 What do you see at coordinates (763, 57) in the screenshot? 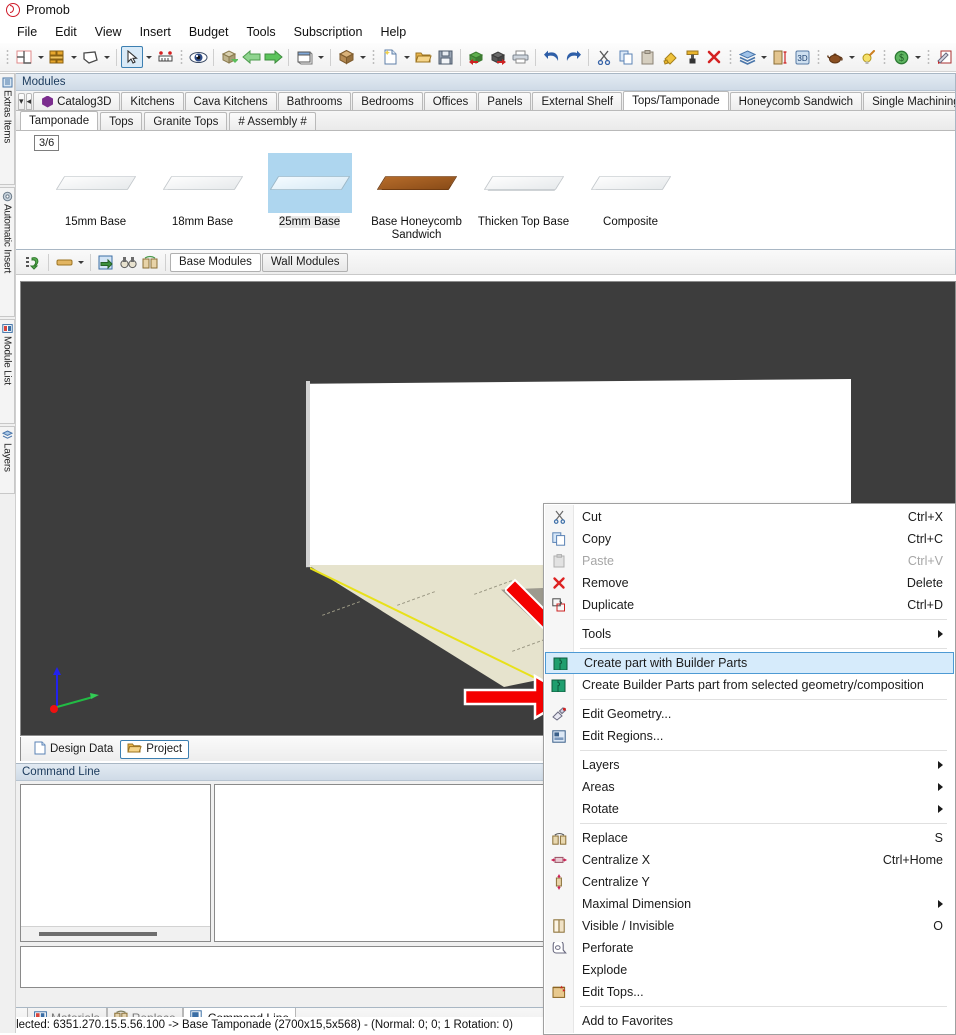
I see `layers-stack-dropdown` at bounding box center [763, 57].